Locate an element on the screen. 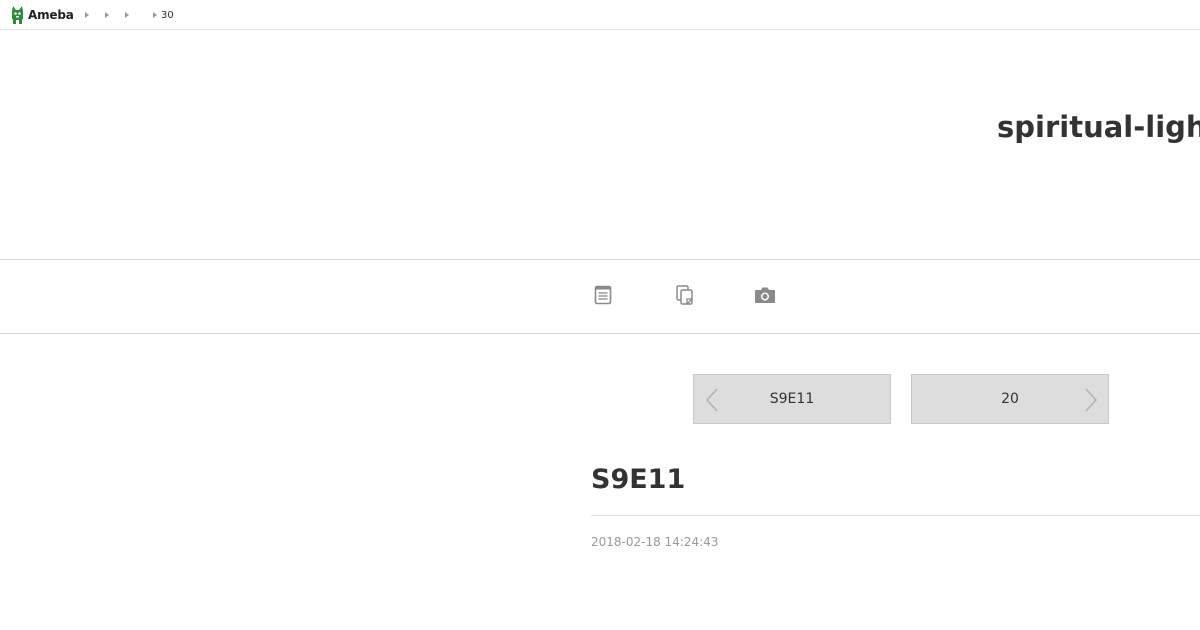 This screenshot has width=1200, height=630. entry-list-icon is located at coordinates (603, 295).